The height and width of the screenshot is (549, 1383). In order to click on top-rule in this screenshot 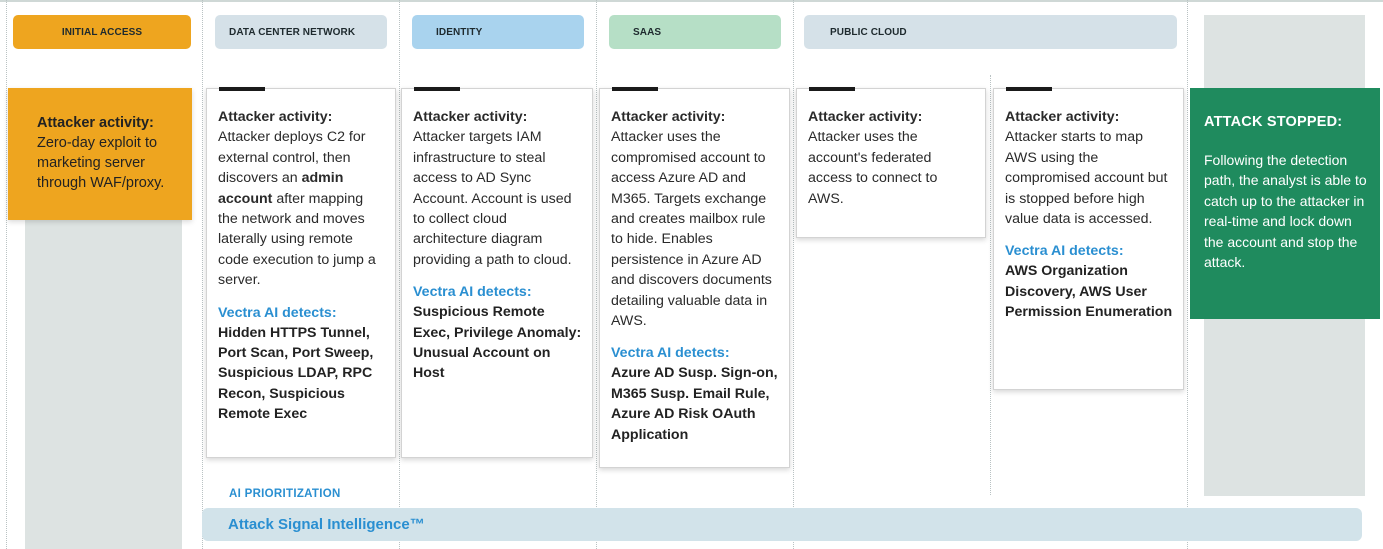, I will do `click(691, 1)`.